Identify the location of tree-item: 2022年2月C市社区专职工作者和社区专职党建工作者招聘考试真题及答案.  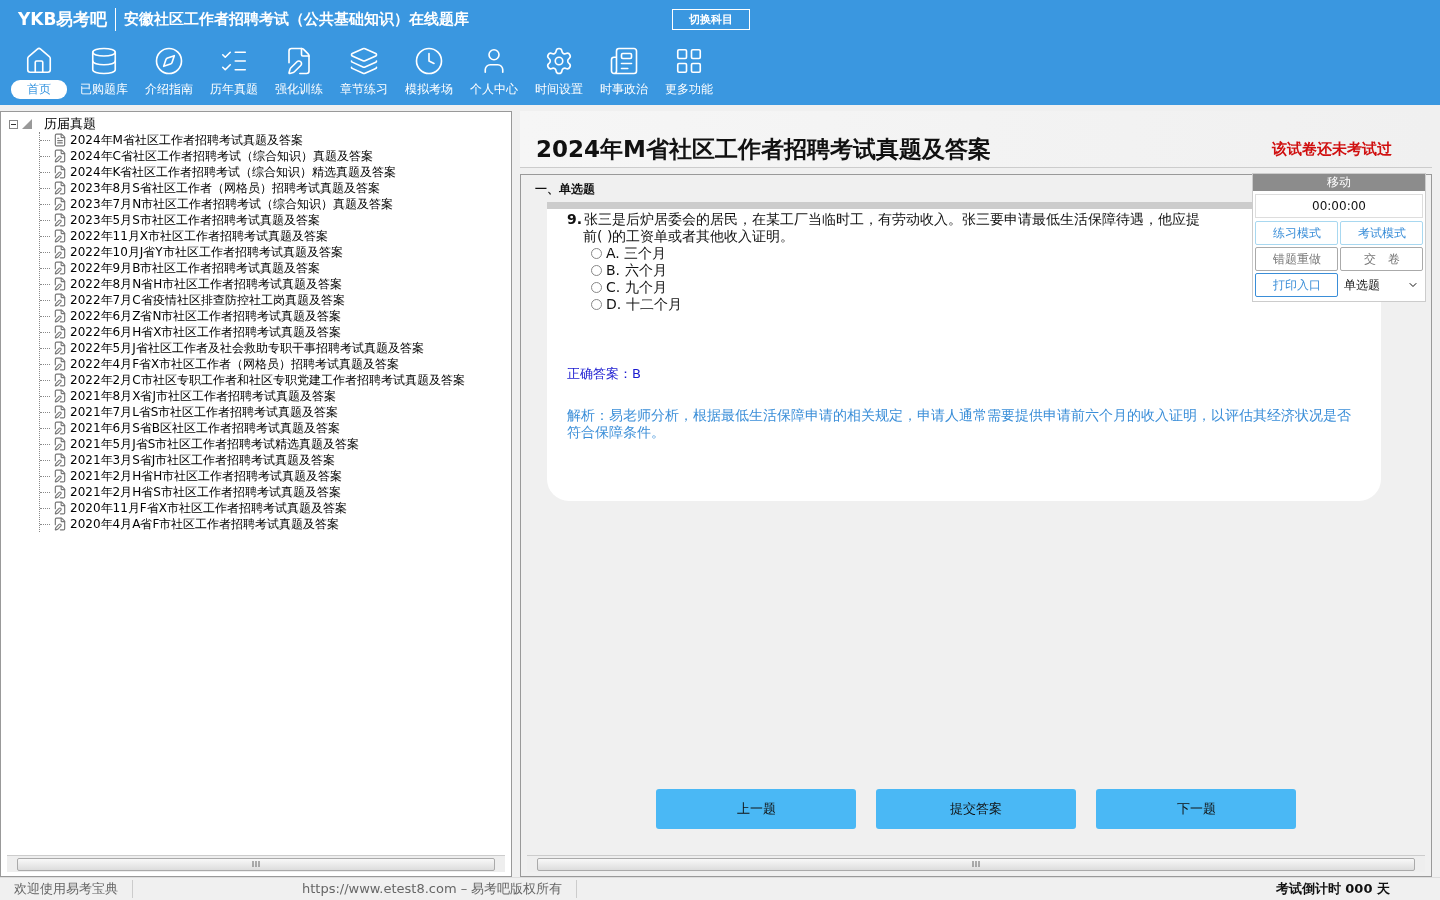
(267, 380).